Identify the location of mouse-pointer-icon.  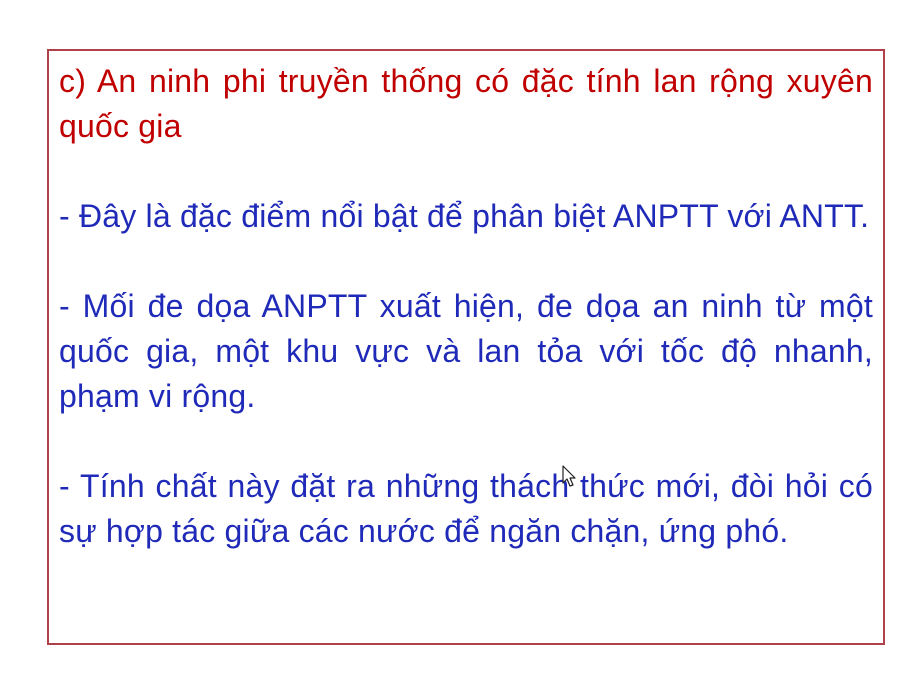
(569, 476).